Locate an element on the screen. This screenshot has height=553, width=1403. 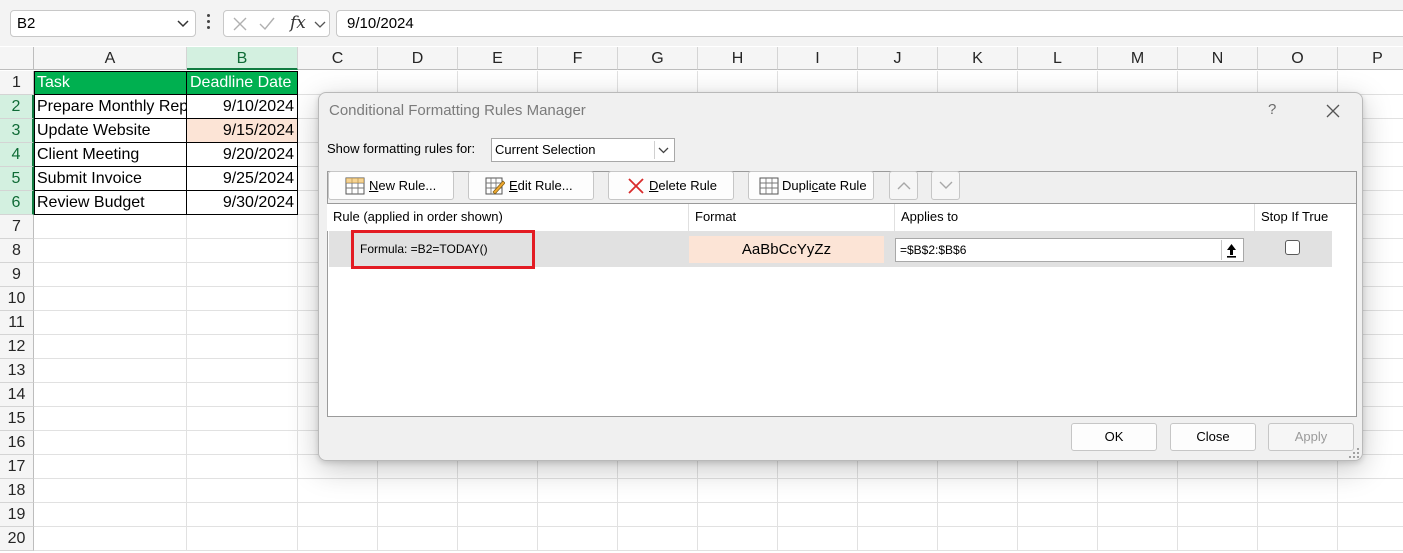
close-icon is located at coordinates (1333, 111).